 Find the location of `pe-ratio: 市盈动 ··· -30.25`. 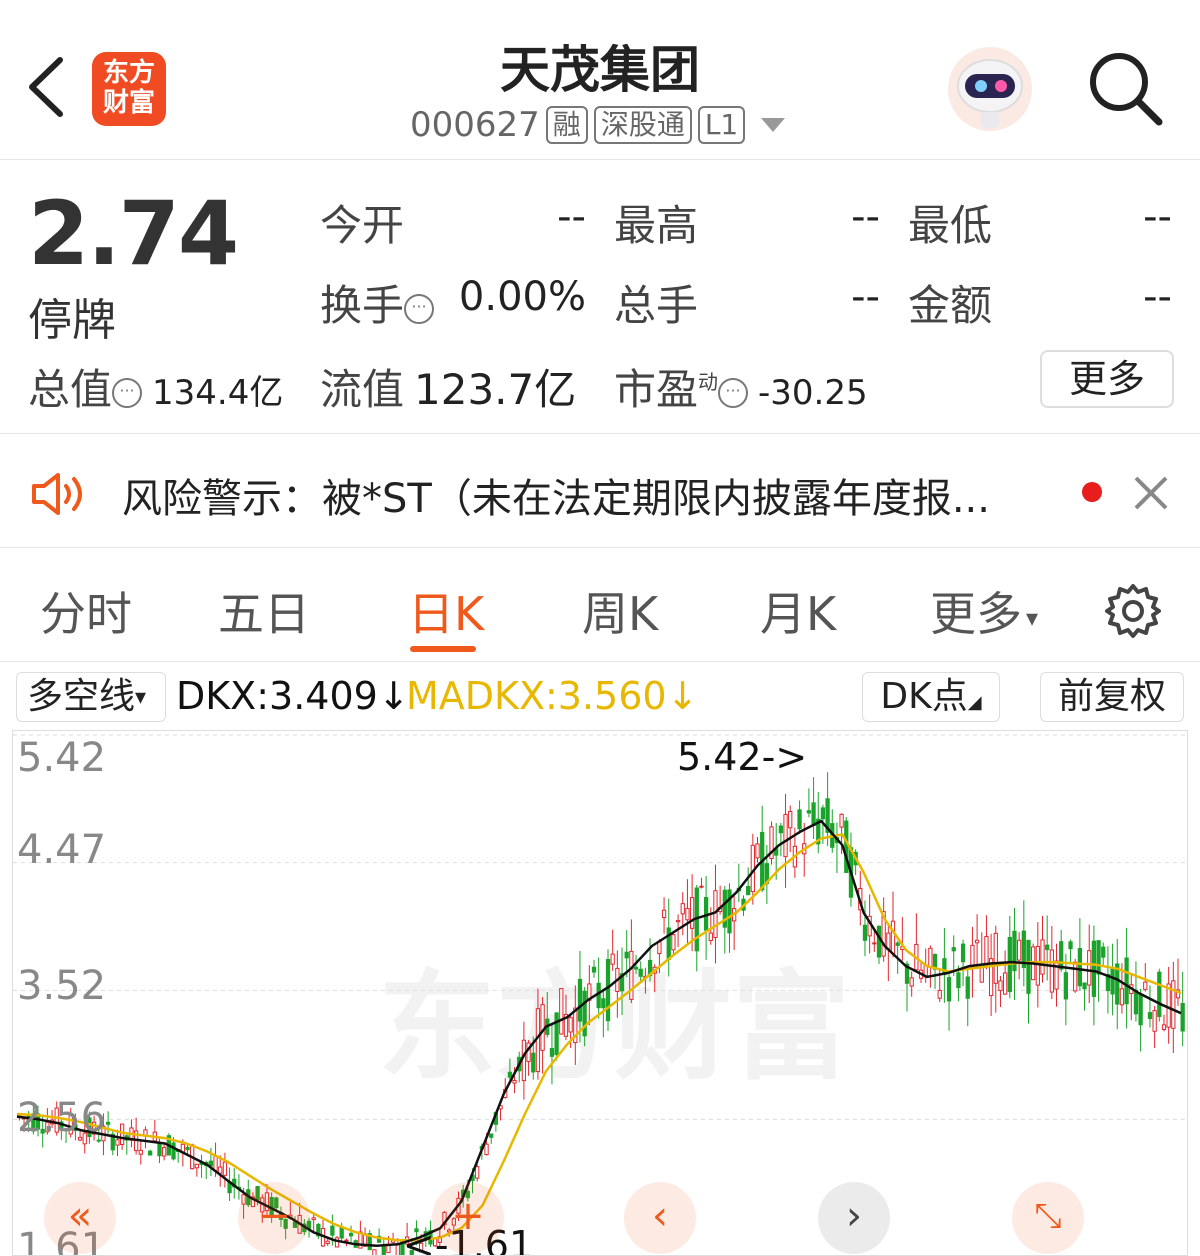

pe-ratio: 市盈动 ··· -30.25 is located at coordinates (741, 386).